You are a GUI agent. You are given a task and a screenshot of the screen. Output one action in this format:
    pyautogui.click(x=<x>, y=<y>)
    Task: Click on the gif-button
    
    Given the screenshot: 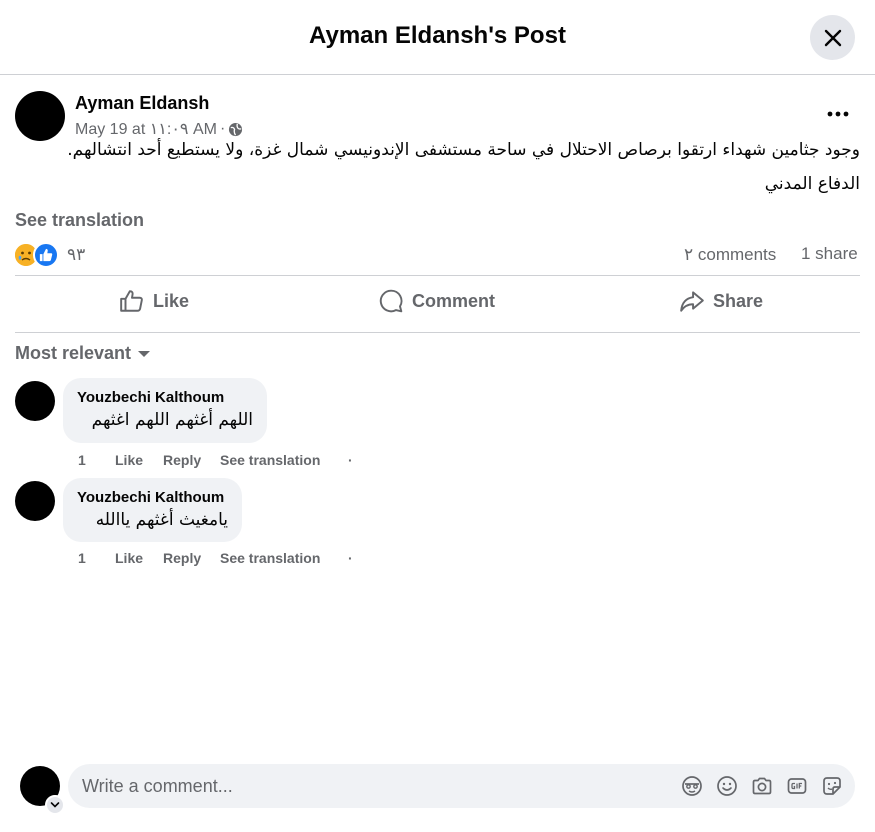 What is the action you would take?
    pyautogui.click(x=797, y=786)
    